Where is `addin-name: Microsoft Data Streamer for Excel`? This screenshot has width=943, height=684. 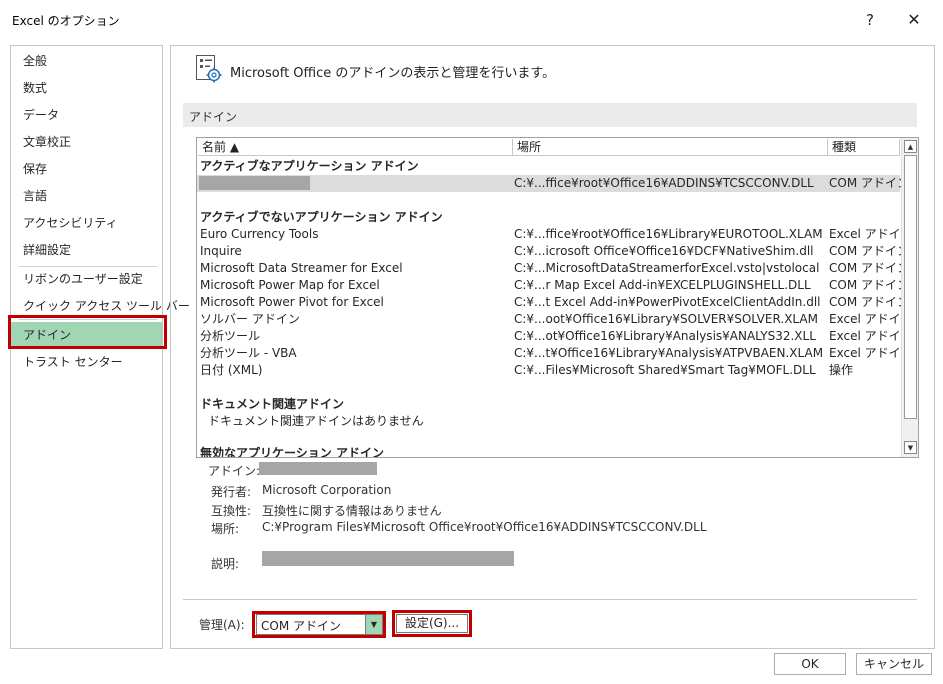 addin-name: Microsoft Data Streamer for Excel is located at coordinates (301, 268).